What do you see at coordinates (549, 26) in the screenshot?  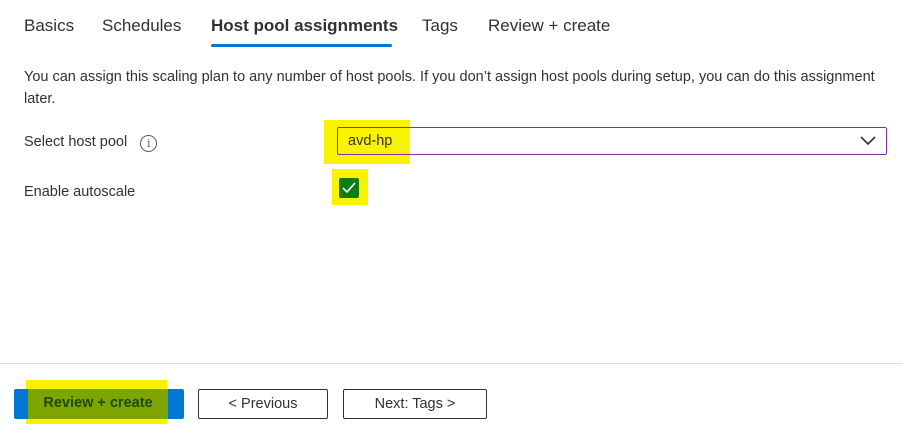 I see `tab-review-create: Review + create` at bounding box center [549, 26].